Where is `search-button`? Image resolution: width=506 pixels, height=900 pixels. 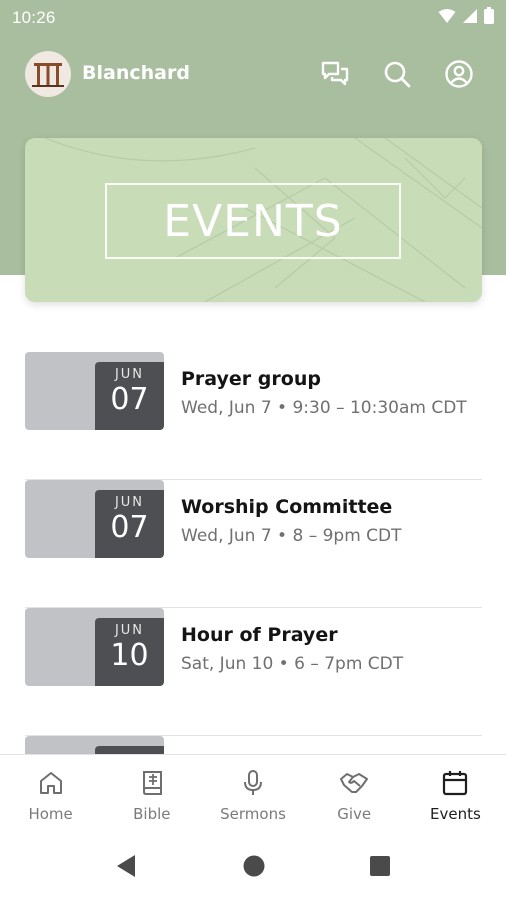 search-button is located at coordinates (397, 74).